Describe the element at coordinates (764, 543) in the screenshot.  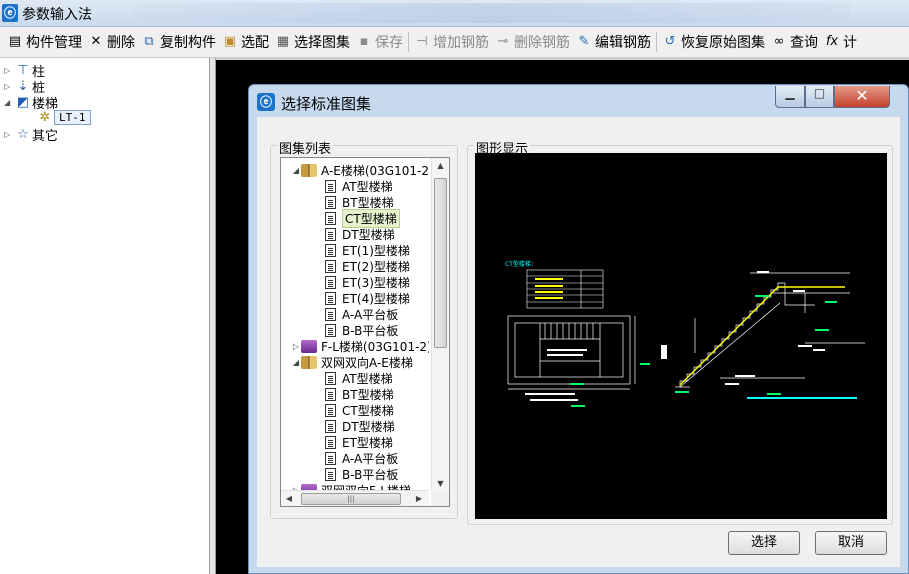
I see `select-button: 选择` at that location.